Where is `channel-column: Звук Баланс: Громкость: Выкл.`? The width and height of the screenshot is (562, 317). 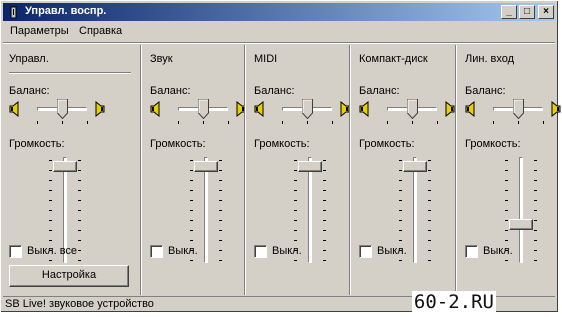
channel-column: Звук Баланс: Громкость: Выкл. is located at coordinates (194, 170).